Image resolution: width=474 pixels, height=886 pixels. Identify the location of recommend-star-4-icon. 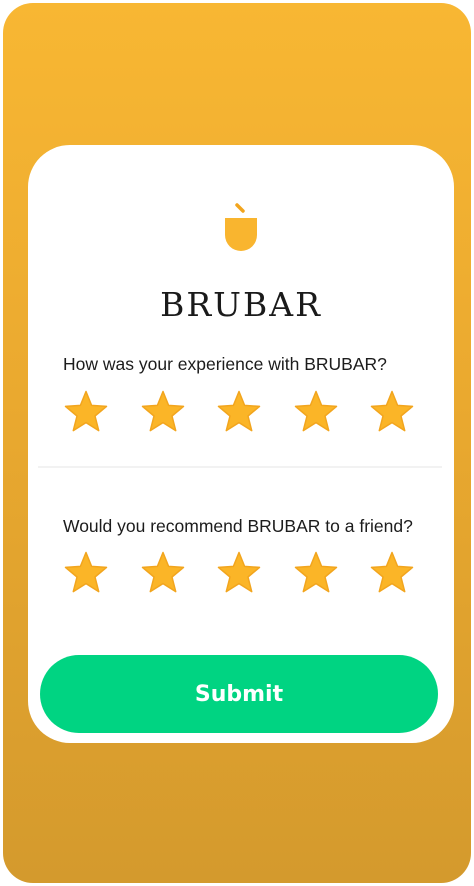
(316, 573).